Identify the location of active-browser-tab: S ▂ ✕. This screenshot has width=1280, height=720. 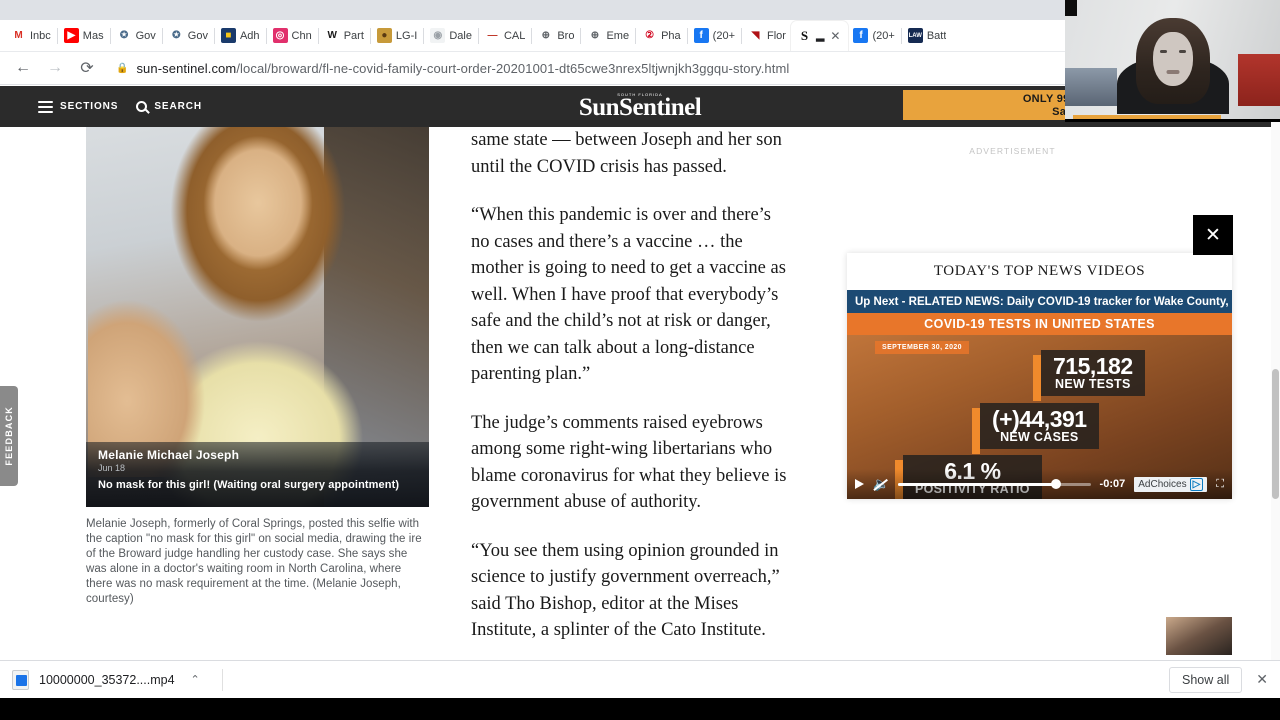
(819, 35).